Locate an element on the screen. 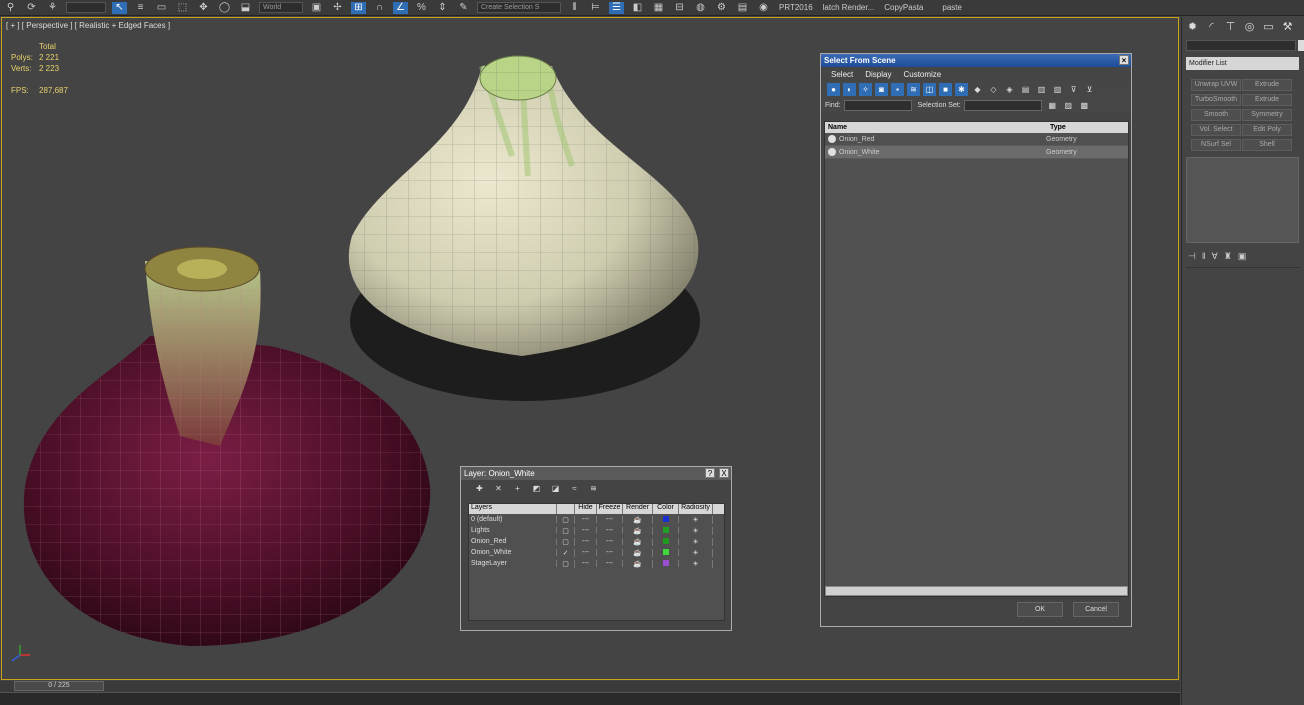 This screenshot has height=705, width=1304. align-icon: ⊨ is located at coordinates (595, 8).